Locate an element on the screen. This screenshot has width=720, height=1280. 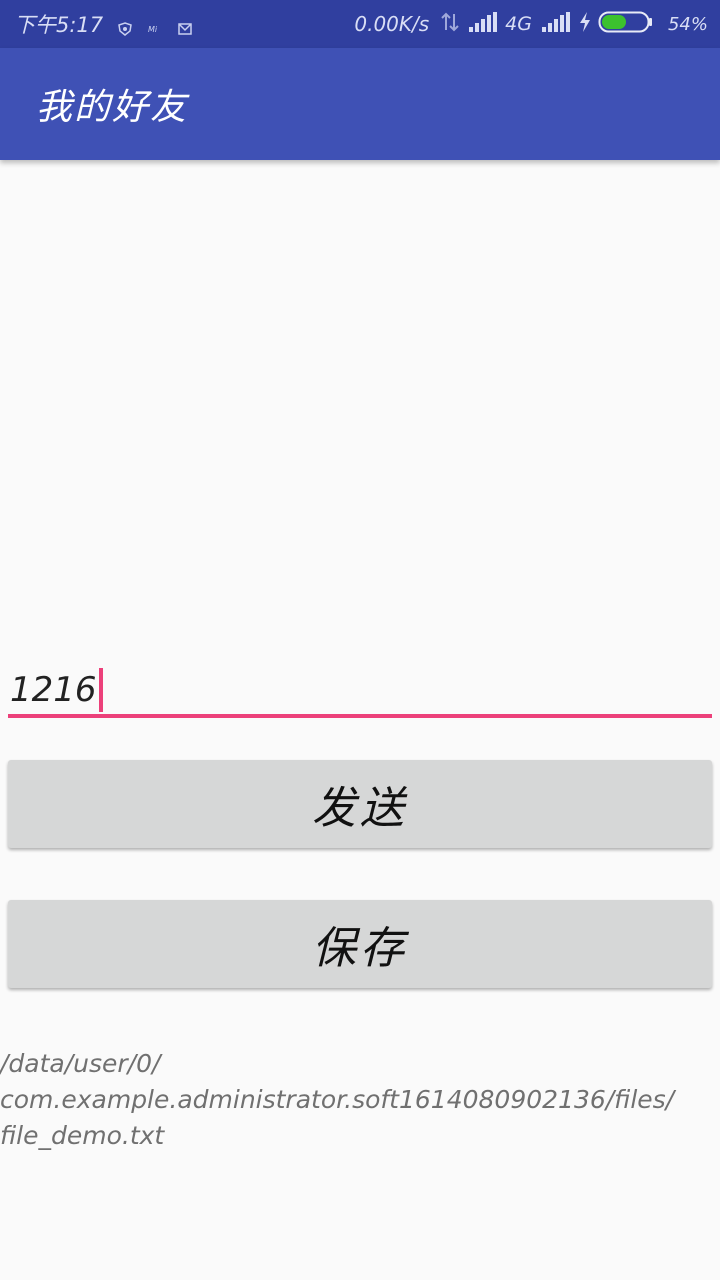
network-type: 4G is located at coordinates (518, 24).